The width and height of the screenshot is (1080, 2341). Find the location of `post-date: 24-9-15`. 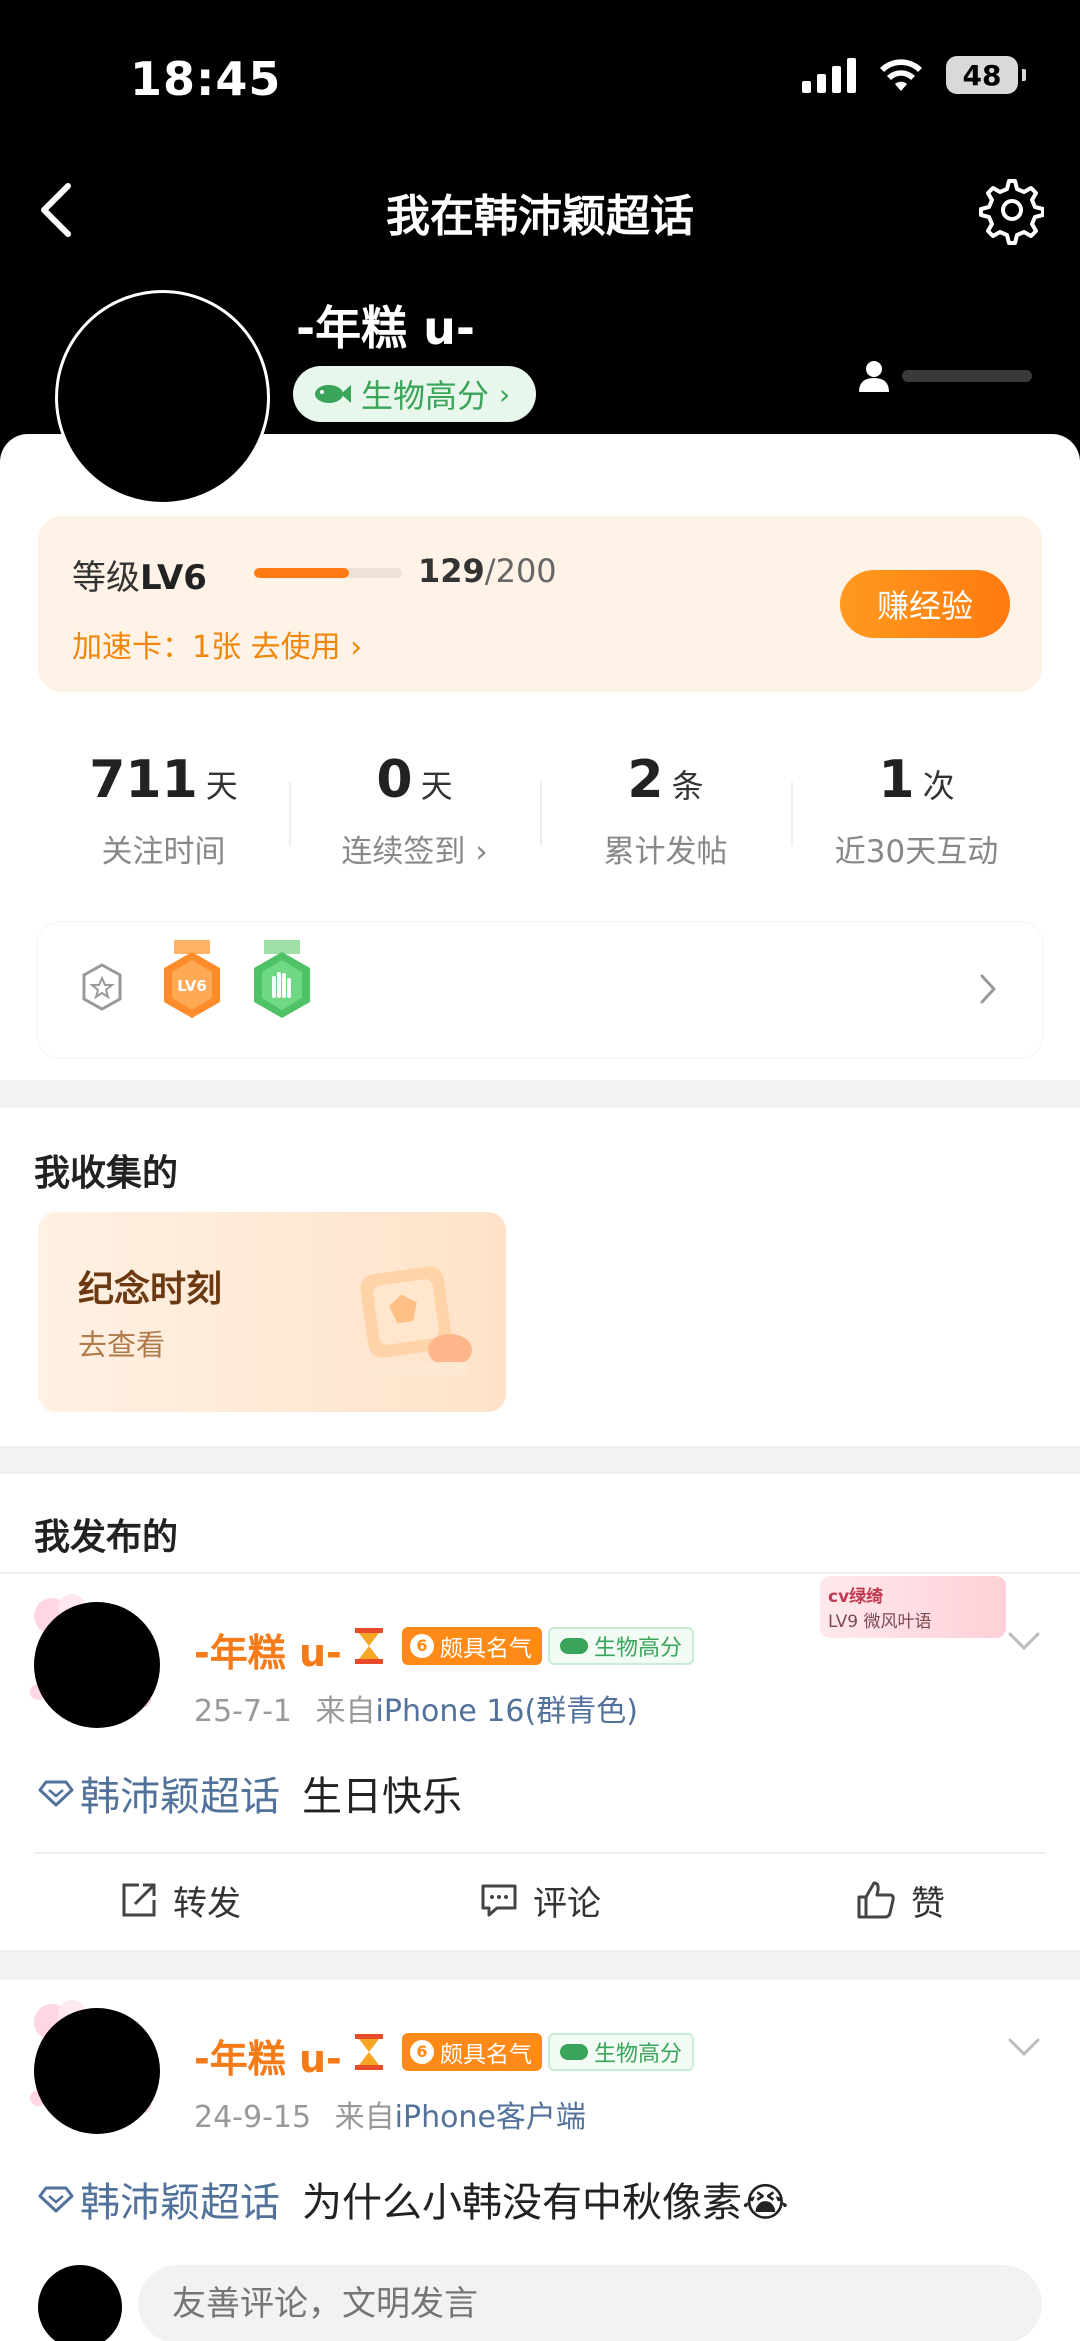

post-date: 24-9-15 is located at coordinates (253, 2117).